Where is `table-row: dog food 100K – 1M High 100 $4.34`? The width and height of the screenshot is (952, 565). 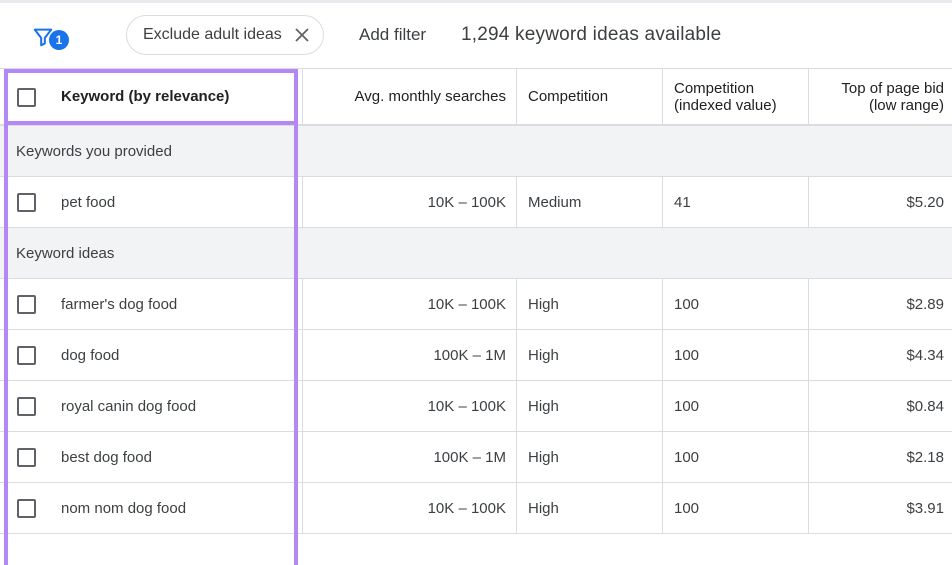
table-row: dog food 100K – 1M High 100 $4.34 is located at coordinates (476, 355).